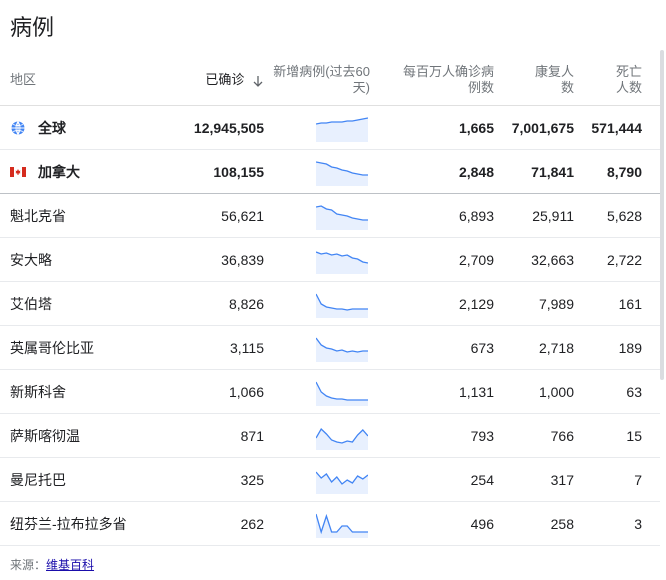  What do you see at coordinates (476, 392) in the screenshot?
I see `per-million-value: 1,131` at bounding box center [476, 392].